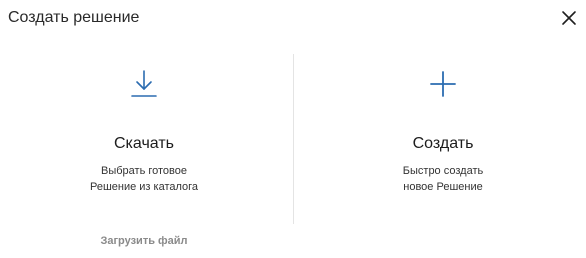 Image resolution: width=586 pixels, height=258 pixels. What do you see at coordinates (443, 187) in the screenshot?
I see `create-desc-line2: новое Решение` at bounding box center [443, 187].